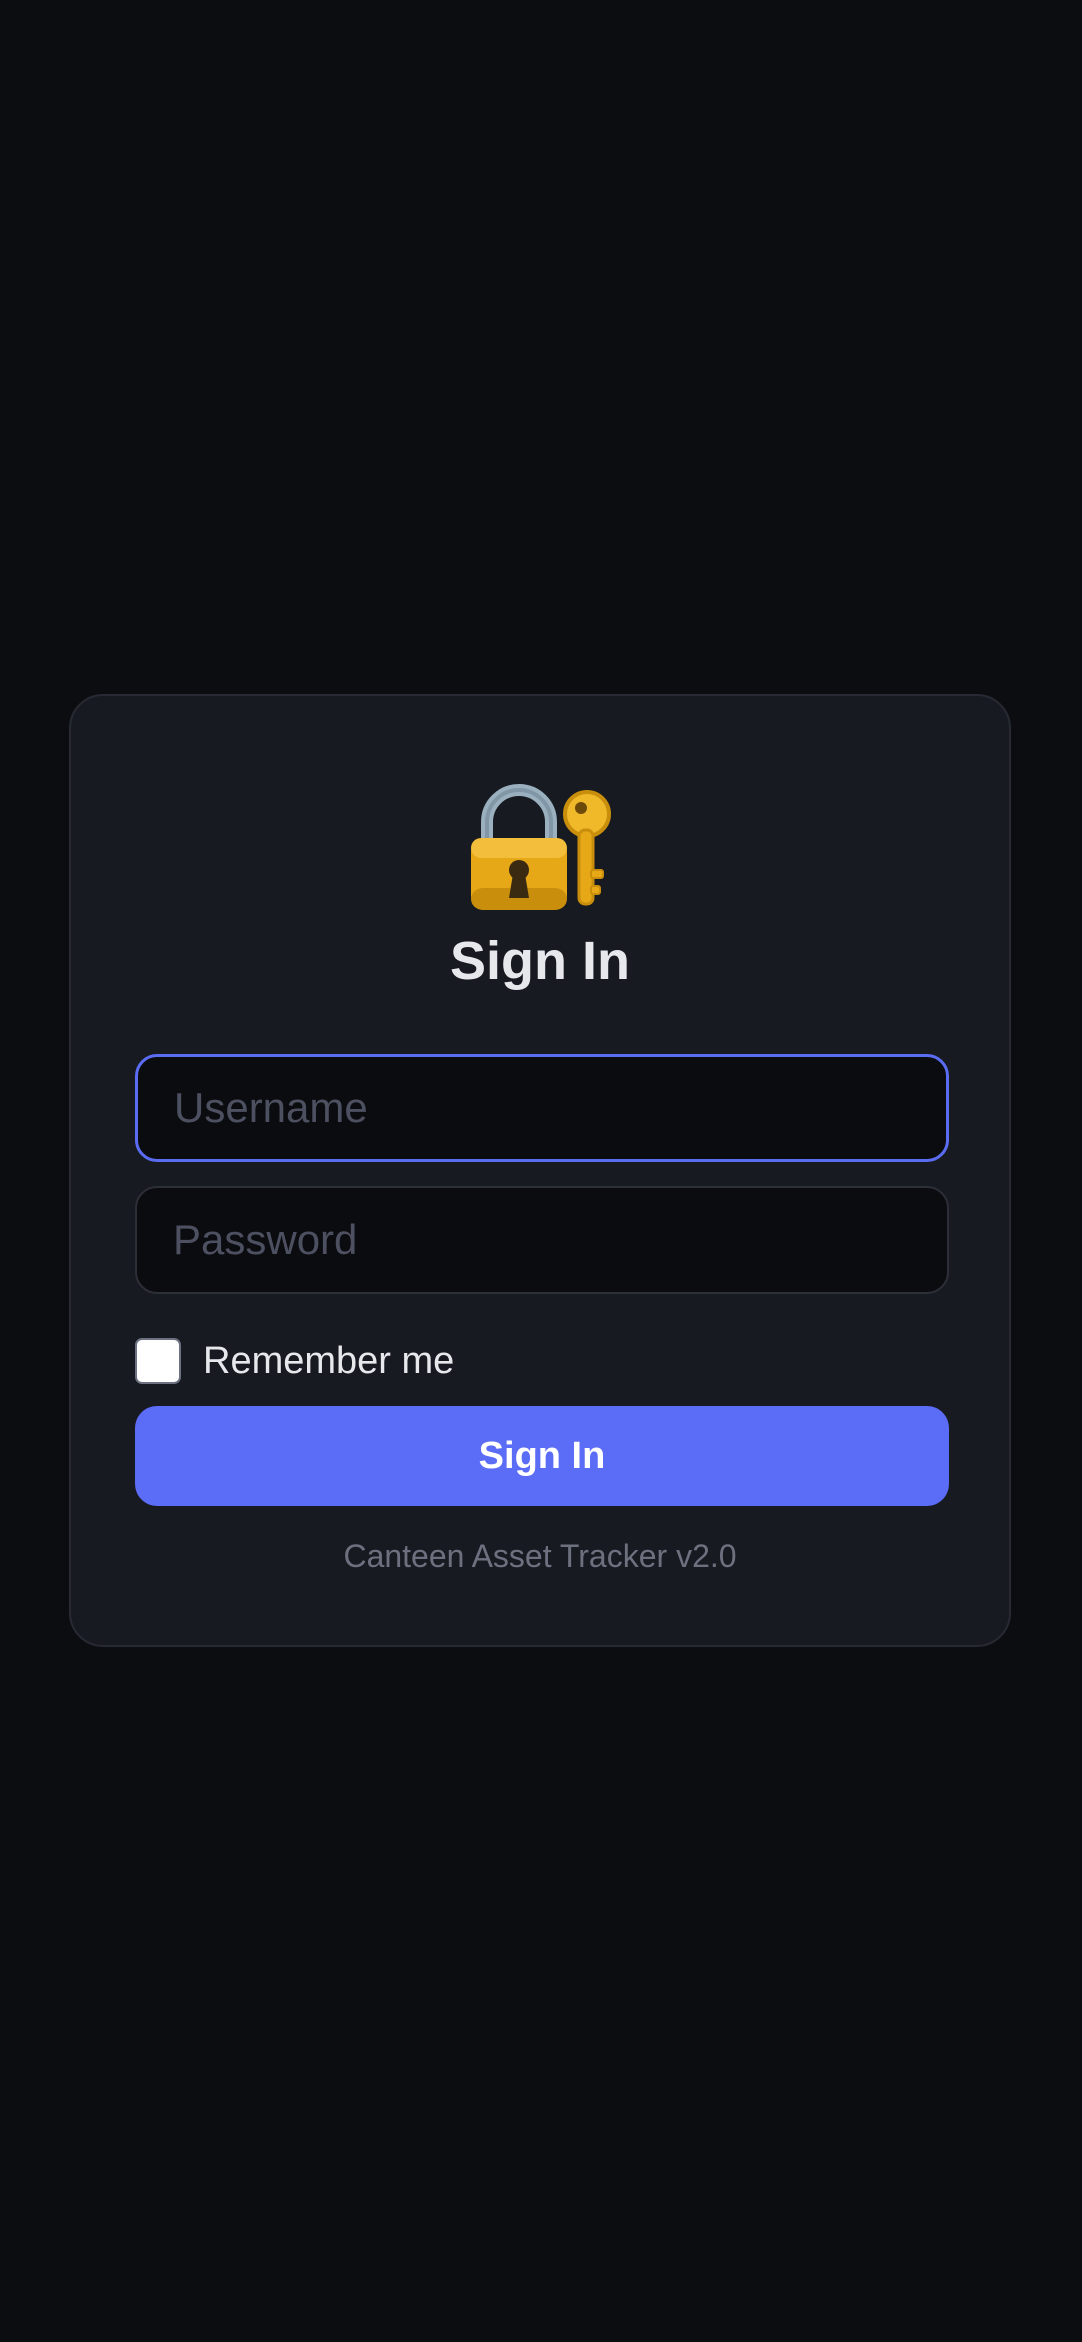  What do you see at coordinates (540, 961) in the screenshot?
I see `page-title: Sign In` at bounding box center [540, 961].